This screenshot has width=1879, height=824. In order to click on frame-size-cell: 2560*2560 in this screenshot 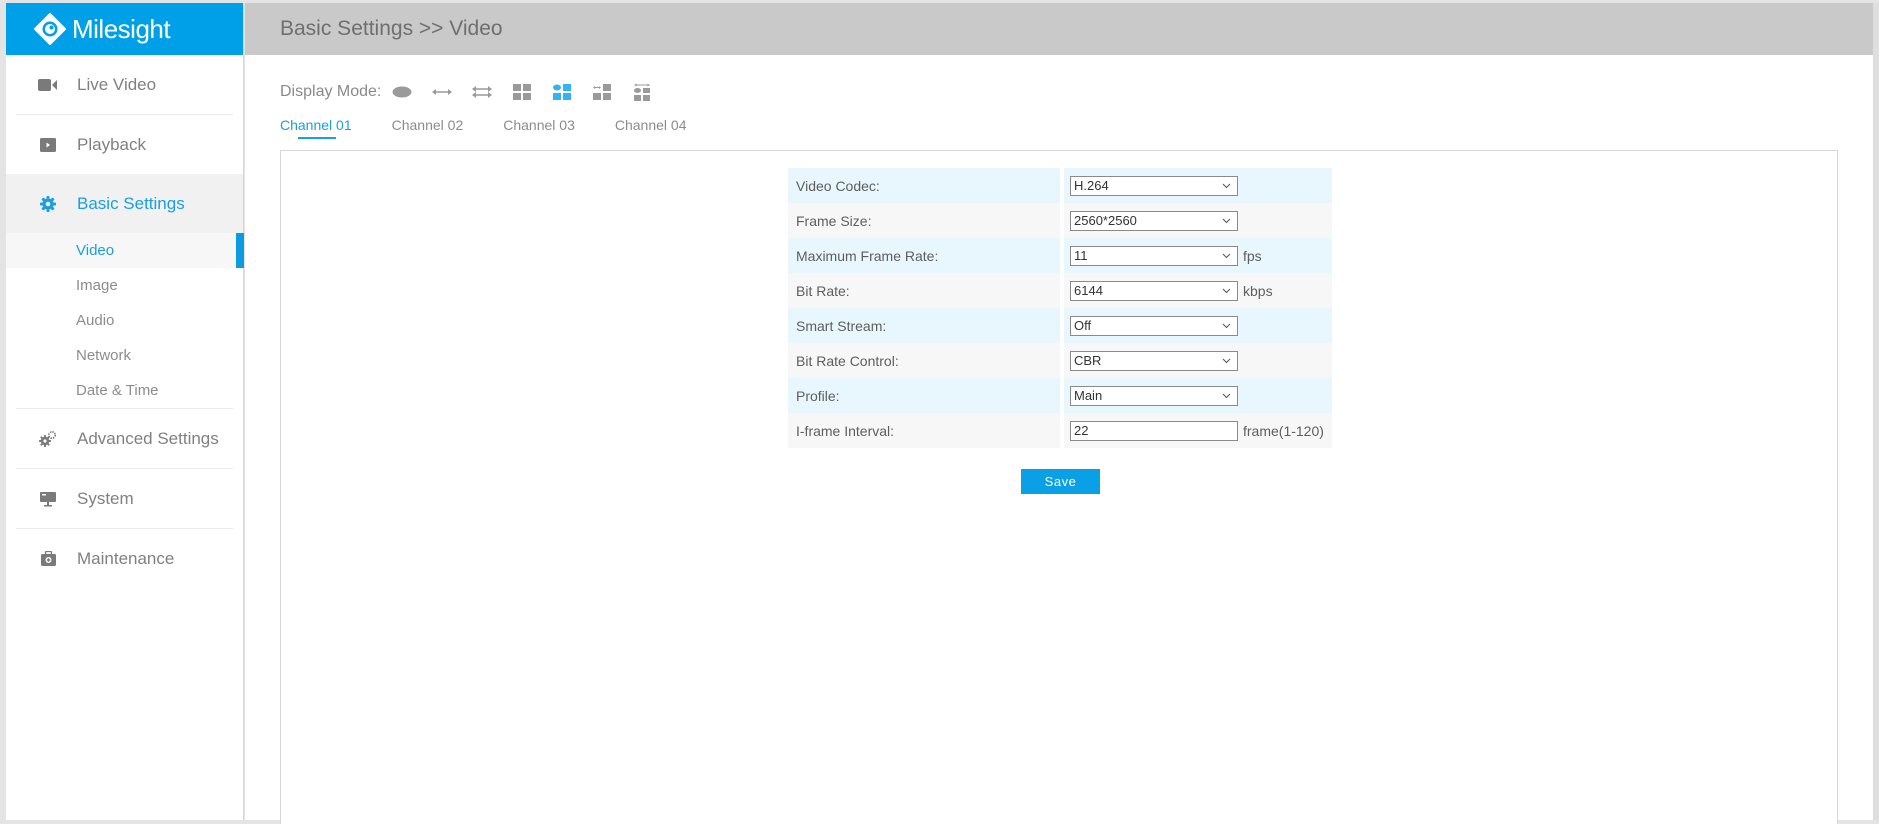, I will do `click(1198, 220)`.